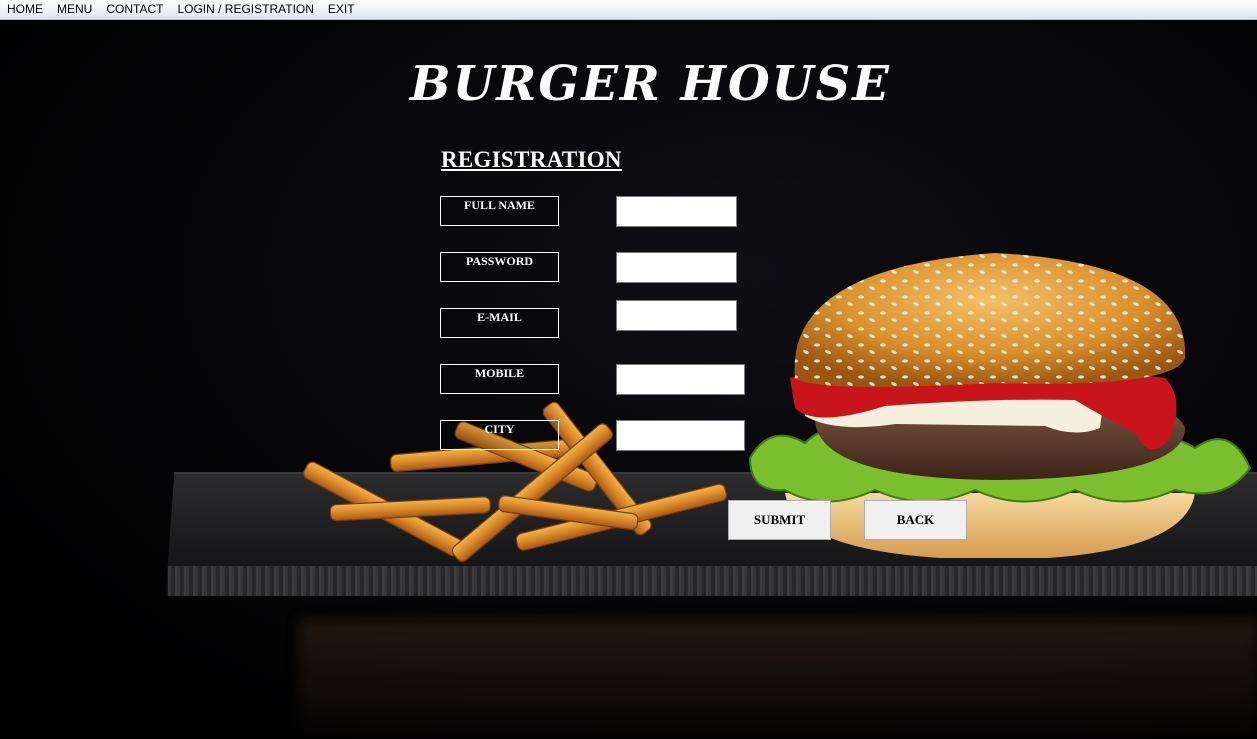 The image size is (1257, 739). Describe the element at coordinates (499, 379) in the screenshot. I see `mobile-label: MOBILE` at that location.